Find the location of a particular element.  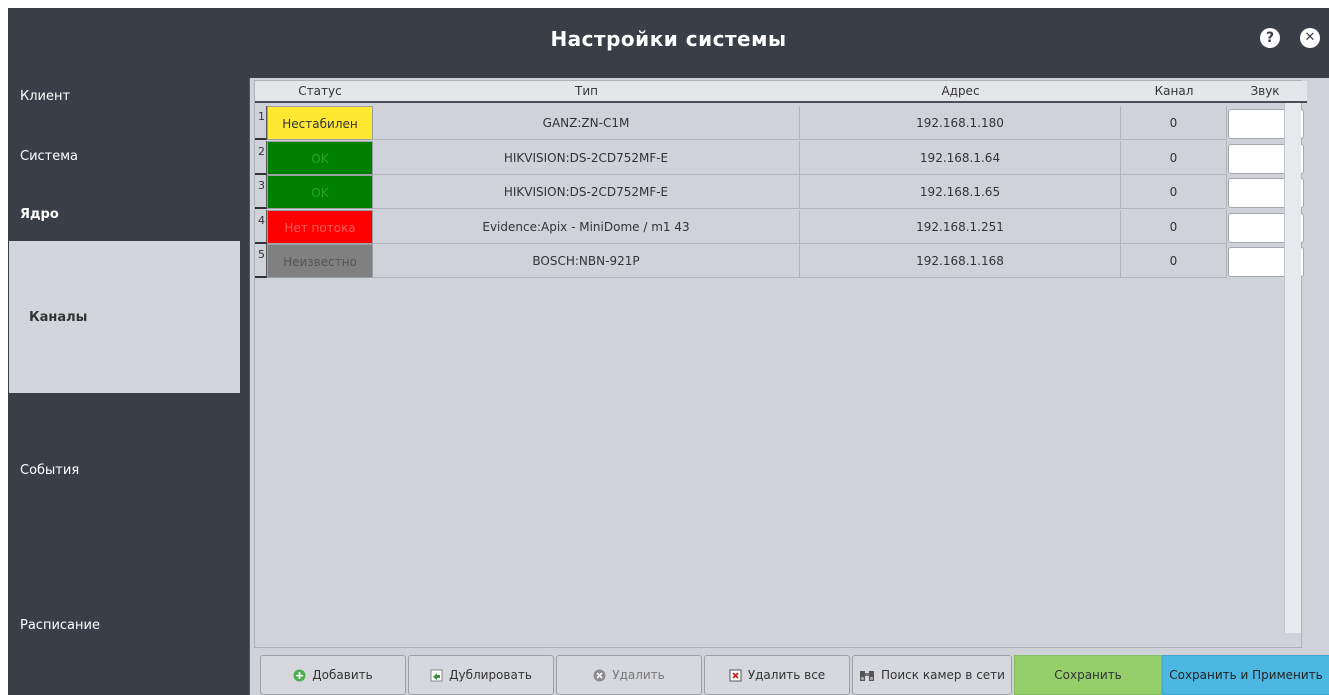

plus-circle-icon is located at coordinates (299, 675).